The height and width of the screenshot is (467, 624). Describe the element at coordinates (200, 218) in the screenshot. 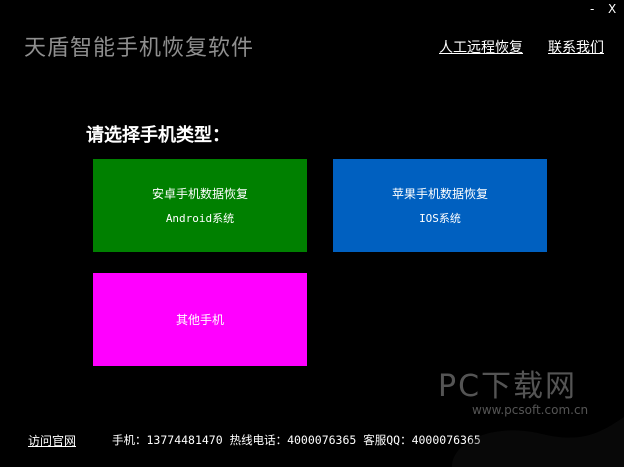

I see `tile-subtitle: Android系统` at that location.